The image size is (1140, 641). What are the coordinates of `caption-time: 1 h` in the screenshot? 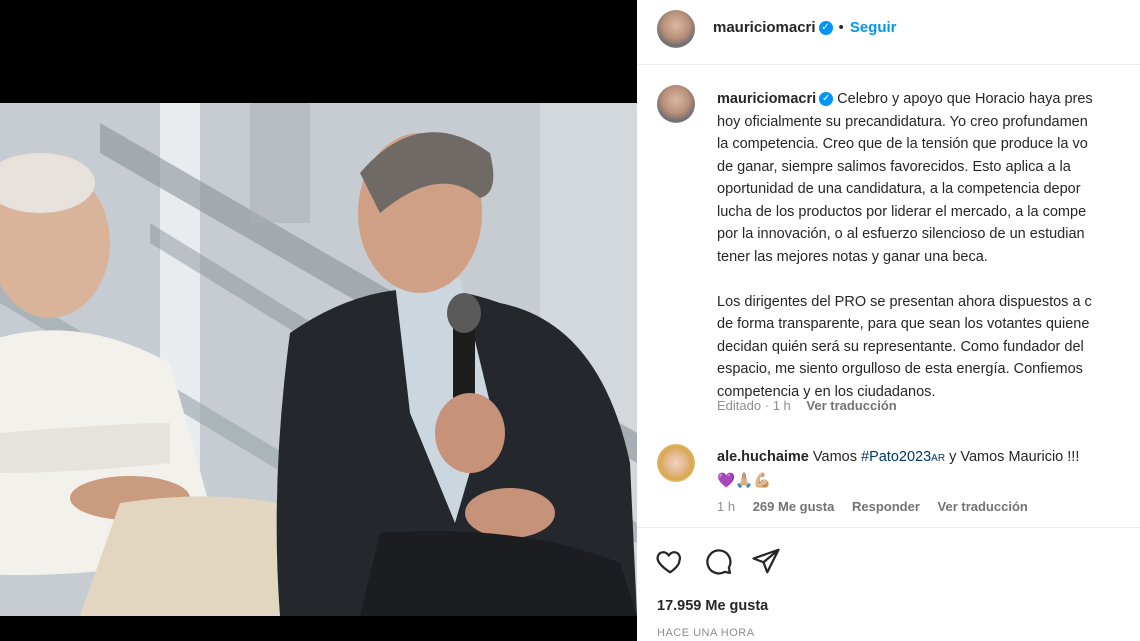 It's located at (781, 405).